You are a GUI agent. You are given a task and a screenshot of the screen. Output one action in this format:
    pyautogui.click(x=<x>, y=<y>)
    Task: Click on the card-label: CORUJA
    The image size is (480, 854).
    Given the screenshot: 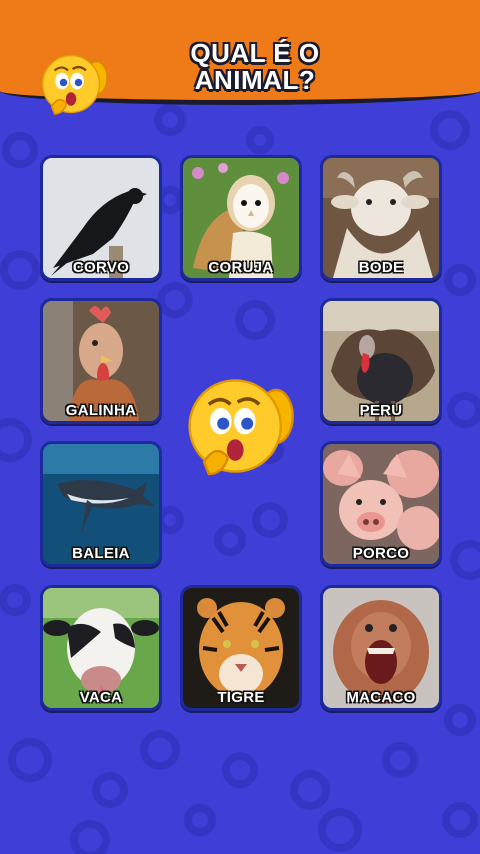 What is the action you would take?
    pyautogui.click(x=241, y=267)
    